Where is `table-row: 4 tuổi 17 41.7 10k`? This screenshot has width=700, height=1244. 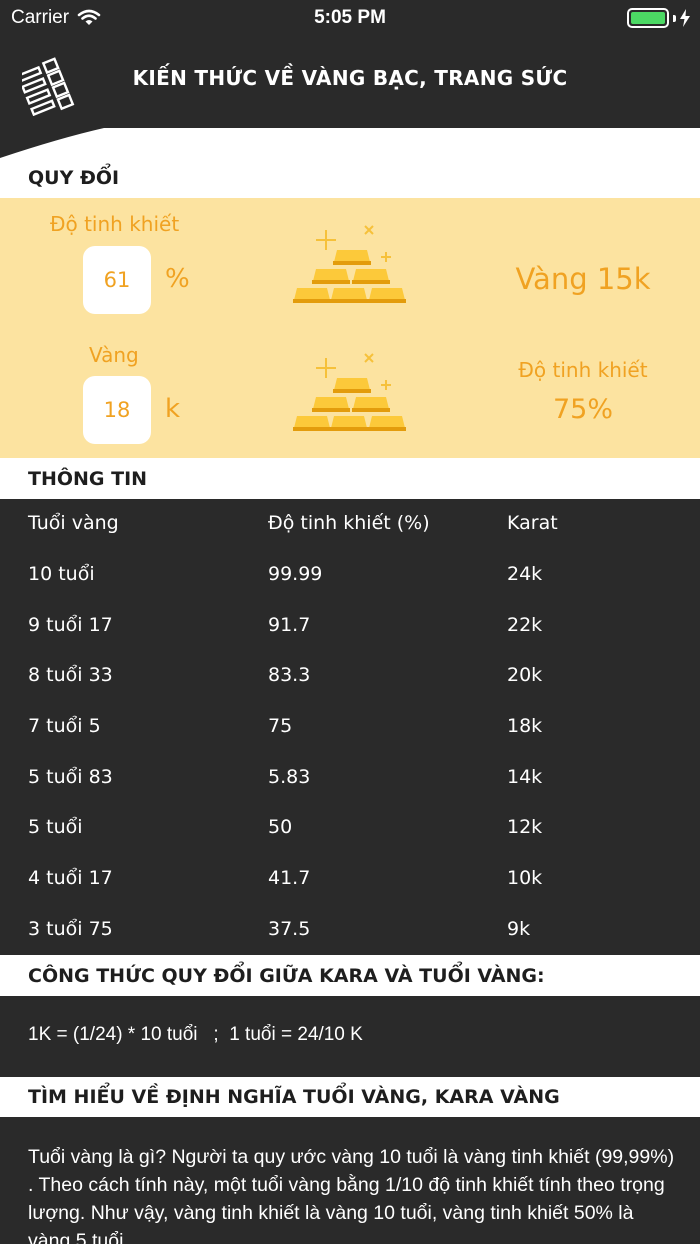 table-row: 4 tuổi 17 41.7 10k is located at coordinates (350, 879).